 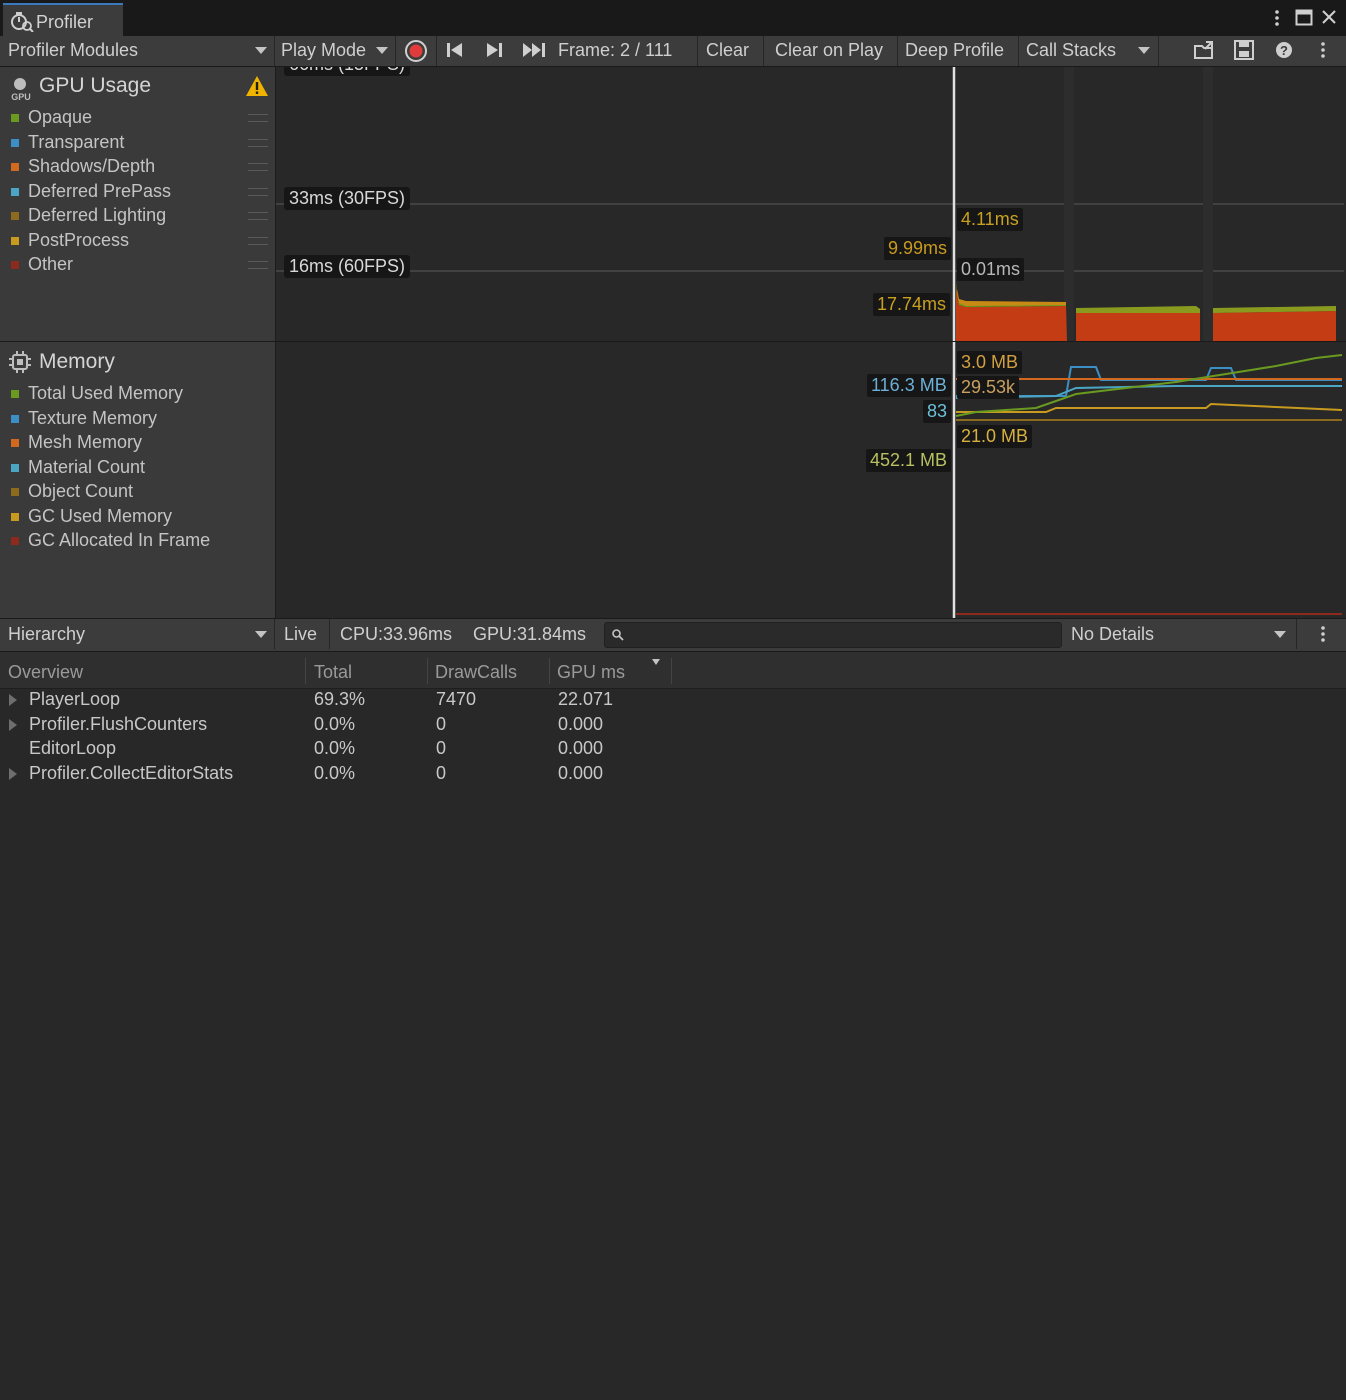 I want to click on legend-label: Transparent, so click(x=76, y=141).